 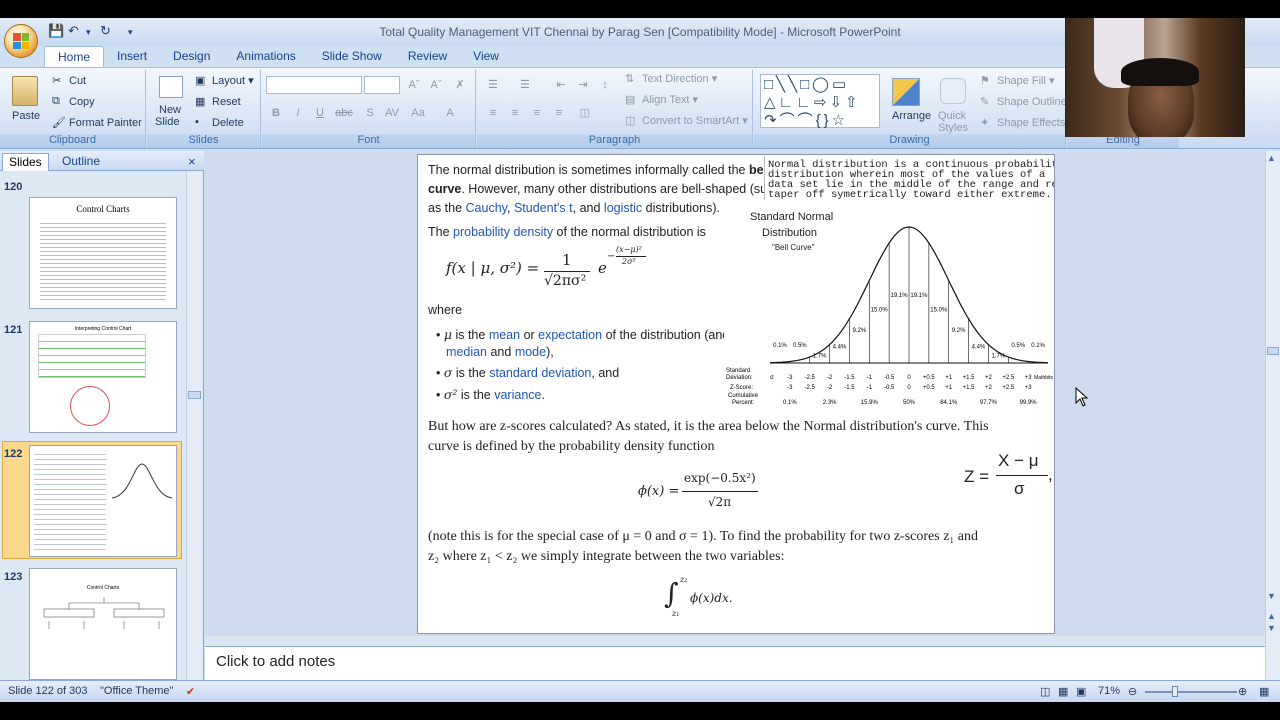 I want to click on reset-button: ▦ Reset, so click(x=218, y=102).